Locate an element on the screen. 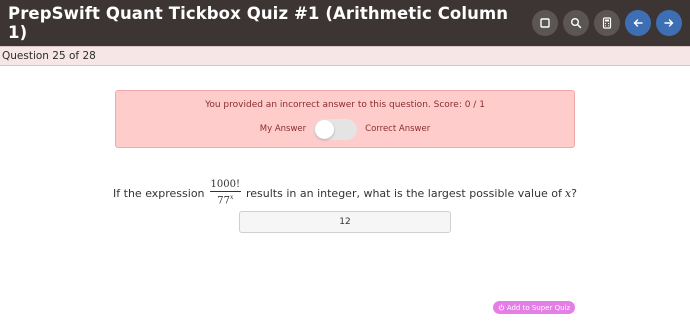 The image size is (690, 326). calculator-icon is located at coordinates (607, 23).